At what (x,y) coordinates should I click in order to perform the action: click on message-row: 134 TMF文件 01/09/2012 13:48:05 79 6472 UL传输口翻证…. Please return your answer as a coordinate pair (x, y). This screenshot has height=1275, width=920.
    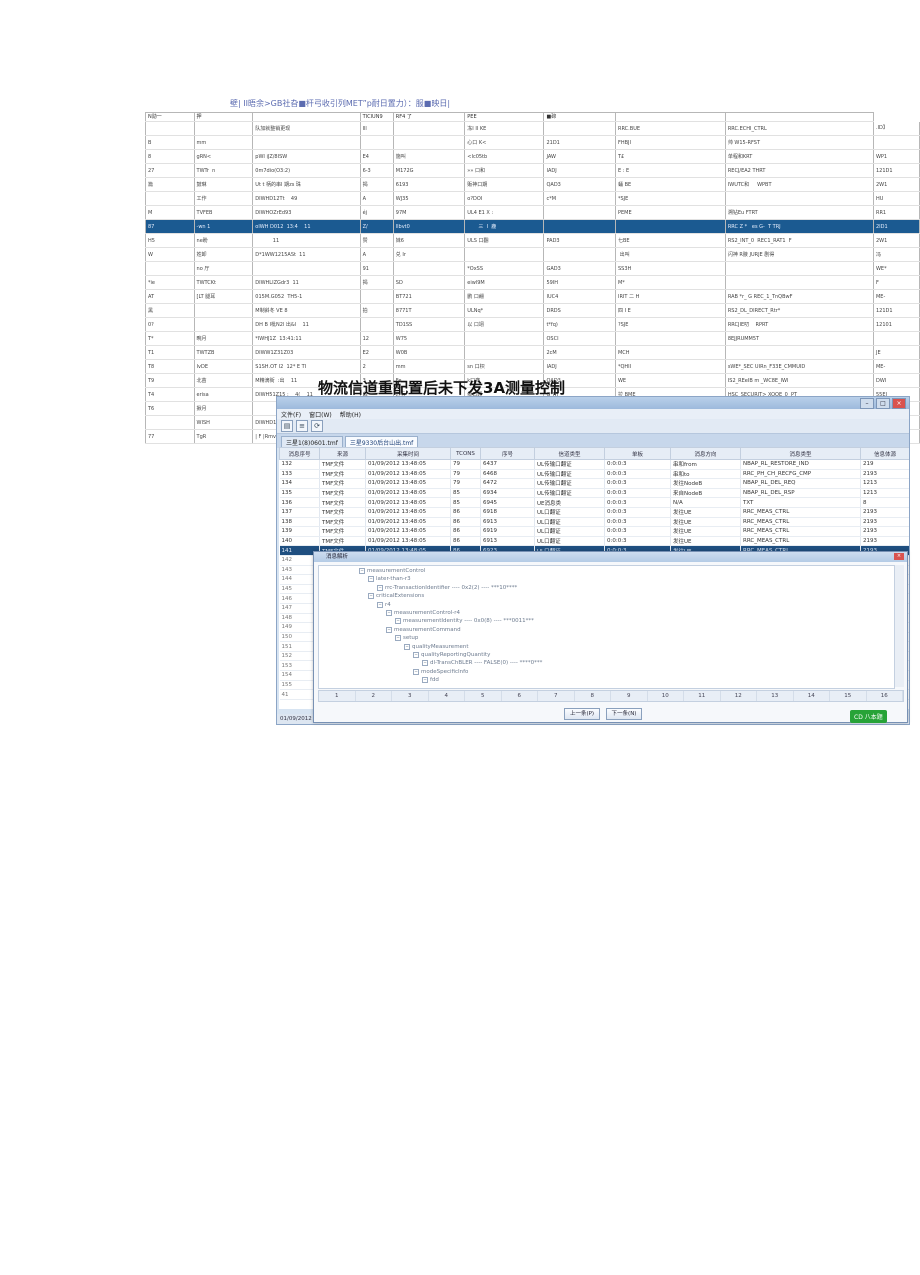
    Looking at the image, I should click on (594, 483).